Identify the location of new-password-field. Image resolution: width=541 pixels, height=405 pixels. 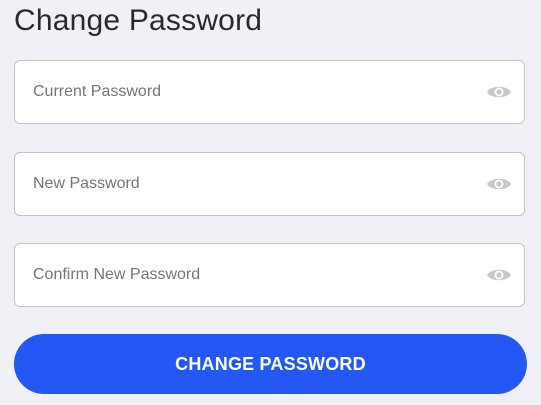
(269, 184).